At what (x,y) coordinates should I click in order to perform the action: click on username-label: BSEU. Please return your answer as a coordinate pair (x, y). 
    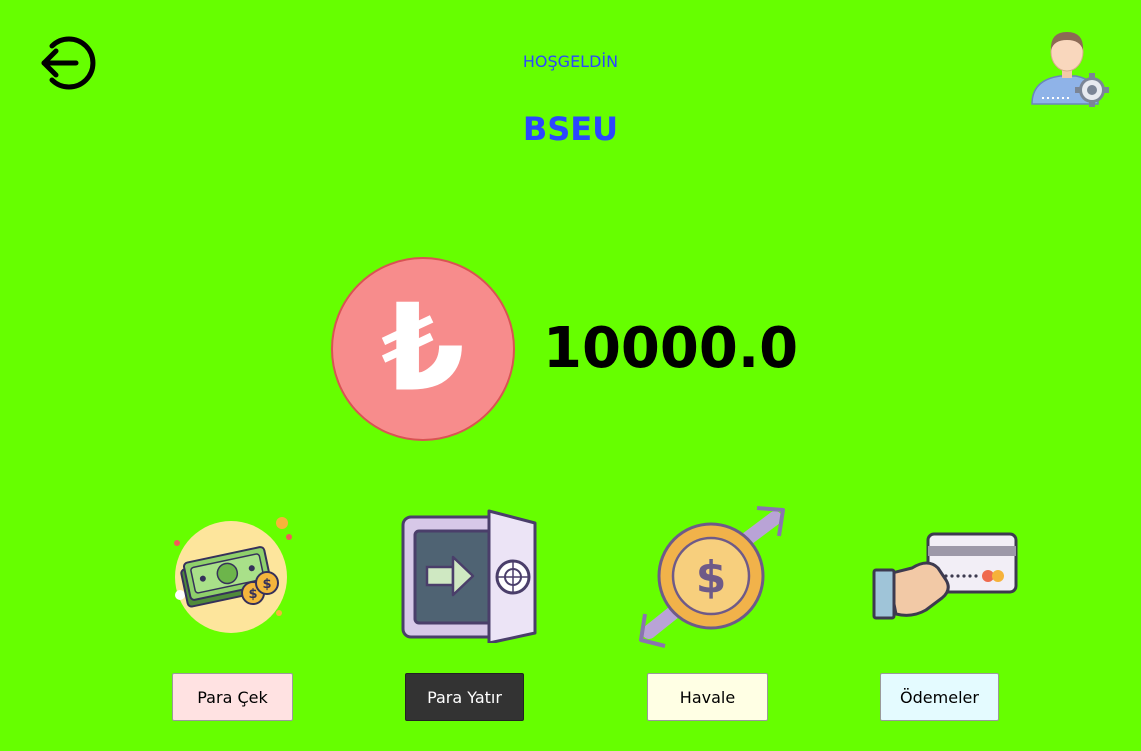
    Looking at the image, I should click on (570, 129).